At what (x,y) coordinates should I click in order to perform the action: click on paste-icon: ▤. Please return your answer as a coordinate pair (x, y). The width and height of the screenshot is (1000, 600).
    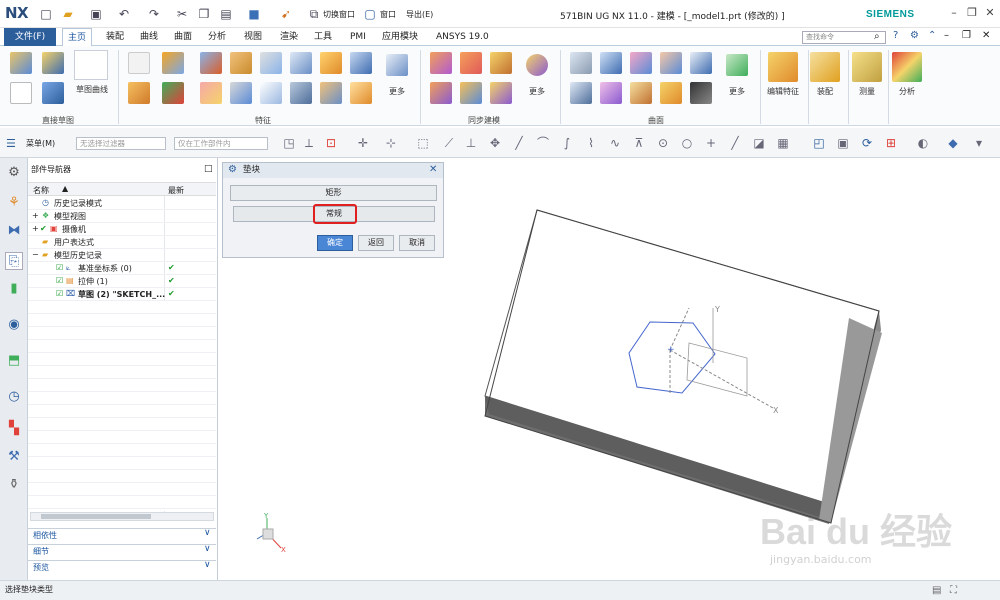
    Looking at the image, I should click on (226, 14).